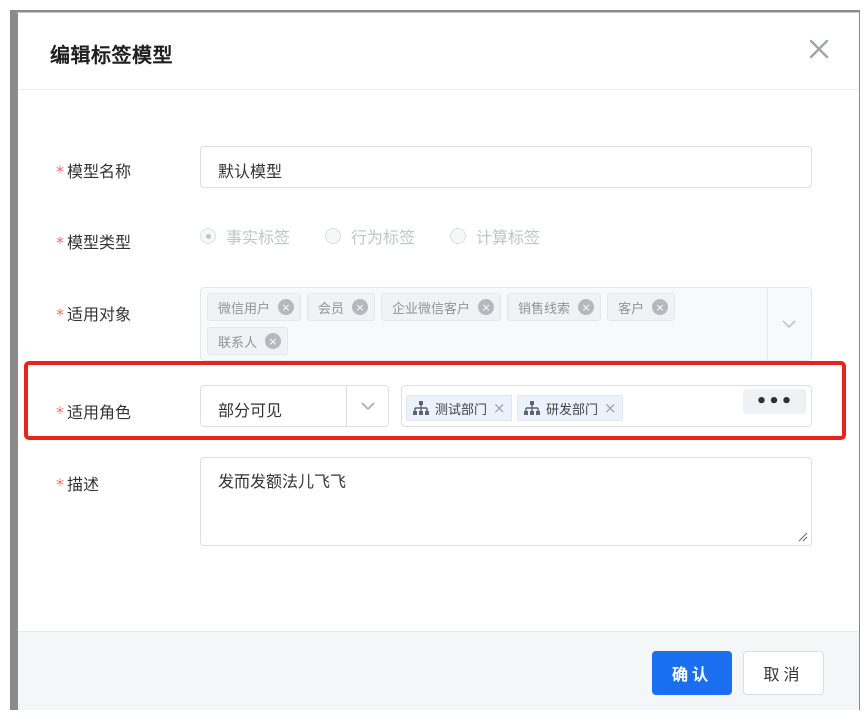  What do you see at coordinates (250, 171) in the screenshot?
I see `model-name-value: 默认模型` at bounding box center [250, 171].